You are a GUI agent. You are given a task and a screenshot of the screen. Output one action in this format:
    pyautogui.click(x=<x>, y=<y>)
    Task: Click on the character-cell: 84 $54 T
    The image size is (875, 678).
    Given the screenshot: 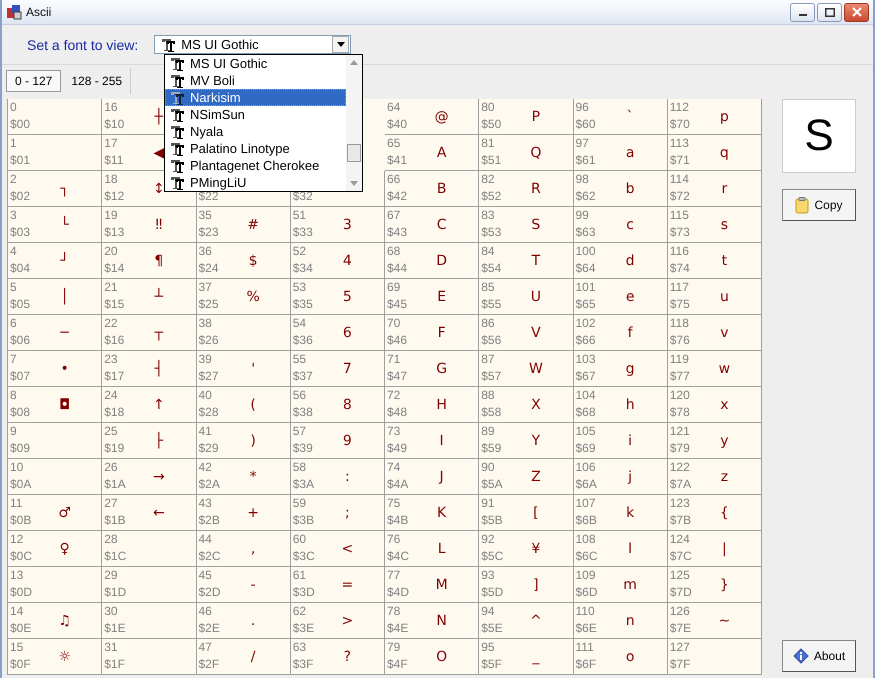 What is the action you would take?
    pyautogui.click(x=526, y=261)
    